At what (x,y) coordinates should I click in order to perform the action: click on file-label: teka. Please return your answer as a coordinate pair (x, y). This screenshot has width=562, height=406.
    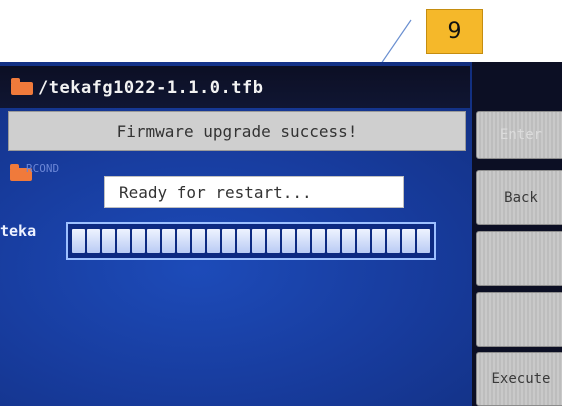
    Looking at the image, I should click on (18, 231).